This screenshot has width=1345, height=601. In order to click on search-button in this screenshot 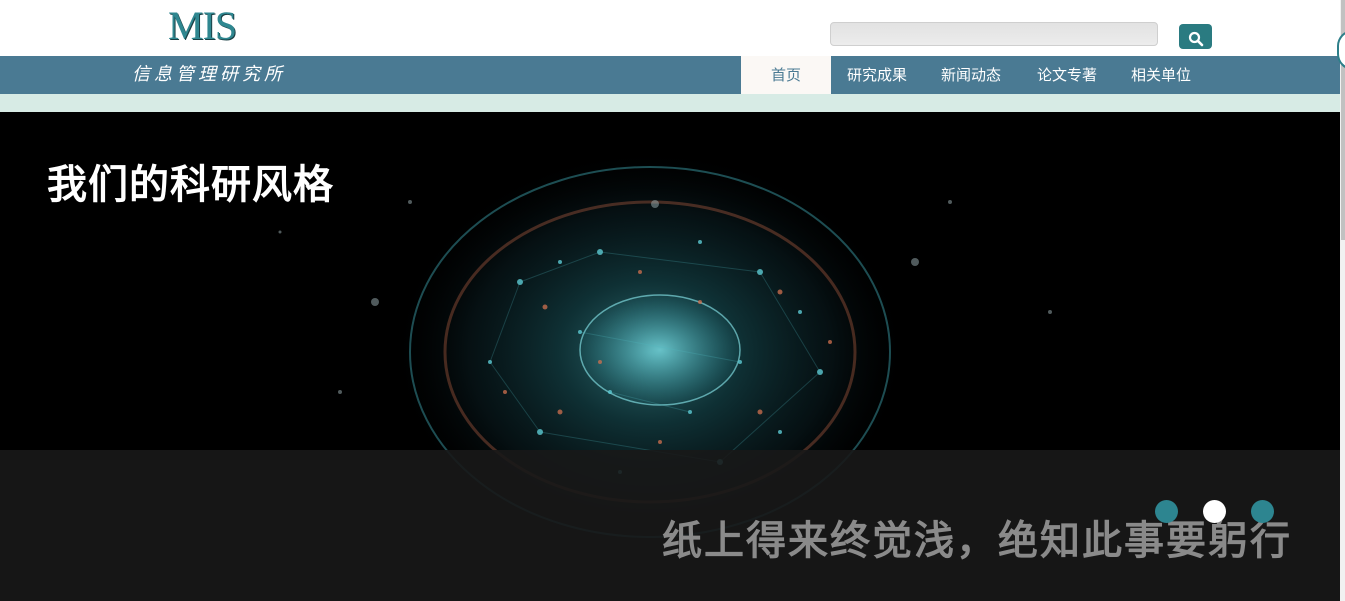, I will do `click(1195, 36)`.